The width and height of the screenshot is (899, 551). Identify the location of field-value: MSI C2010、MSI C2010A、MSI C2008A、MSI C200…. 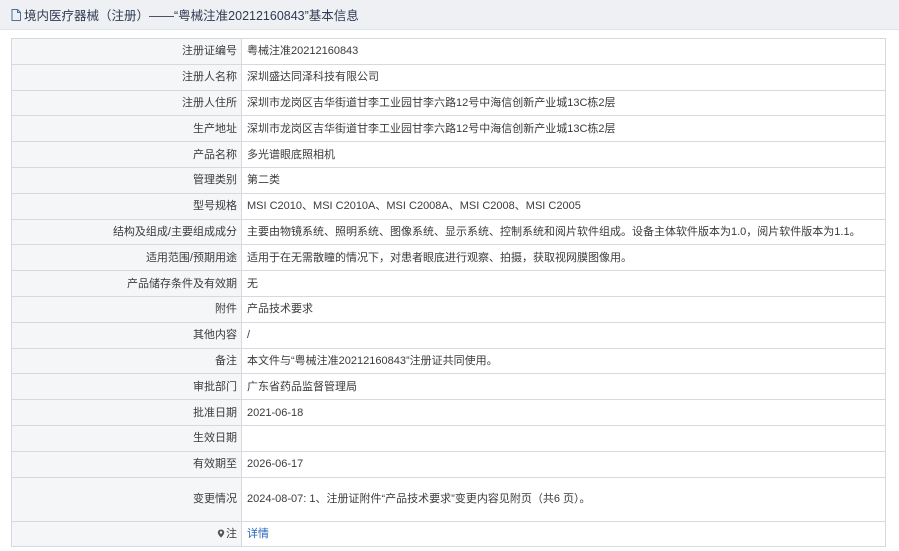
(563, 206).